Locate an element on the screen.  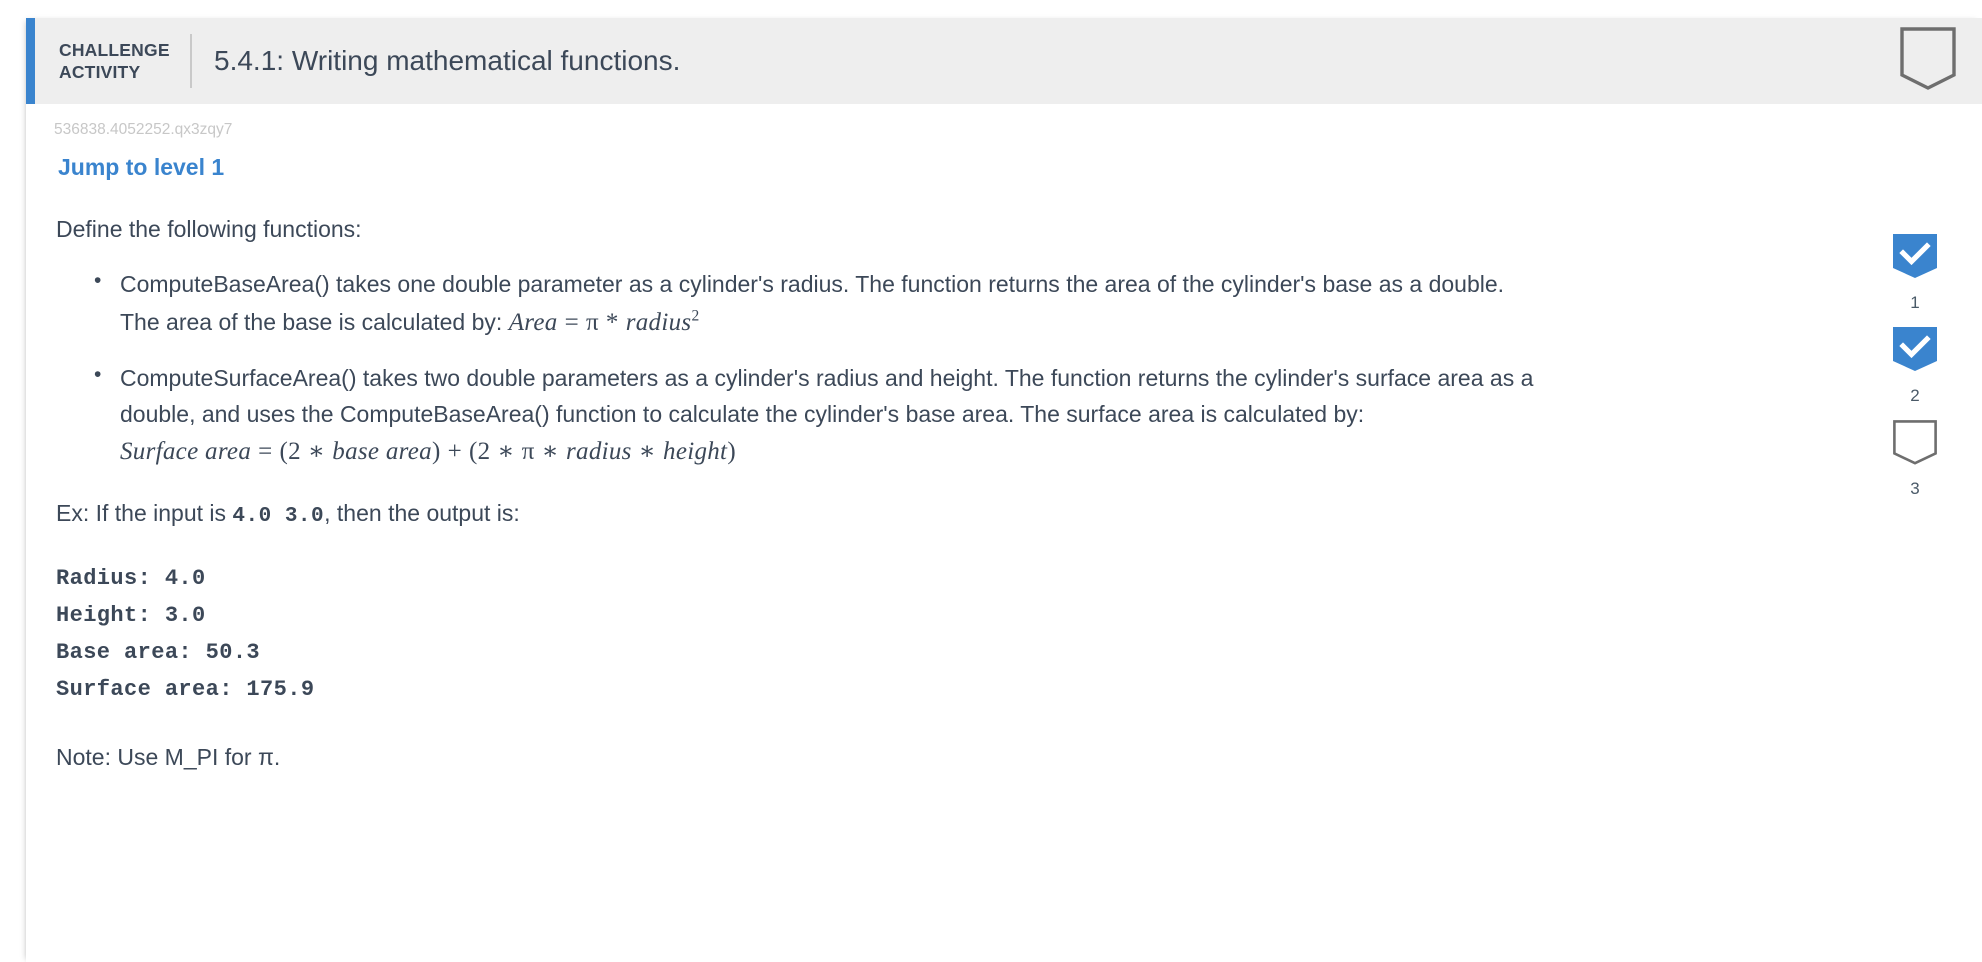
step-indicator-1: 1 is located at coordinates (1915, 272).